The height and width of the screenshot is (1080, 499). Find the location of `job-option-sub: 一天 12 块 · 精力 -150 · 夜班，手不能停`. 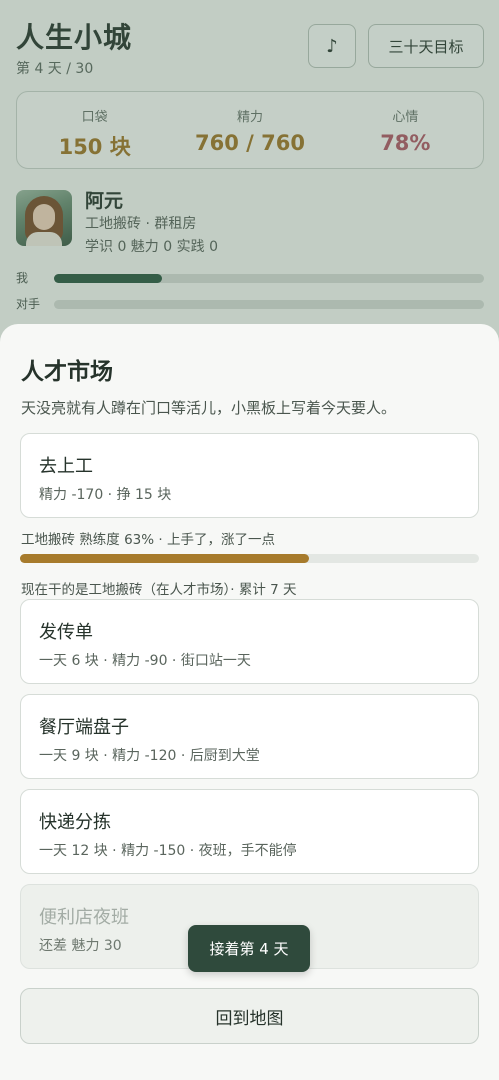

job-option-sub: 一天 12 块 · 精力 -150 · 夜班，手不能停 is located at coordinates (168, 851).